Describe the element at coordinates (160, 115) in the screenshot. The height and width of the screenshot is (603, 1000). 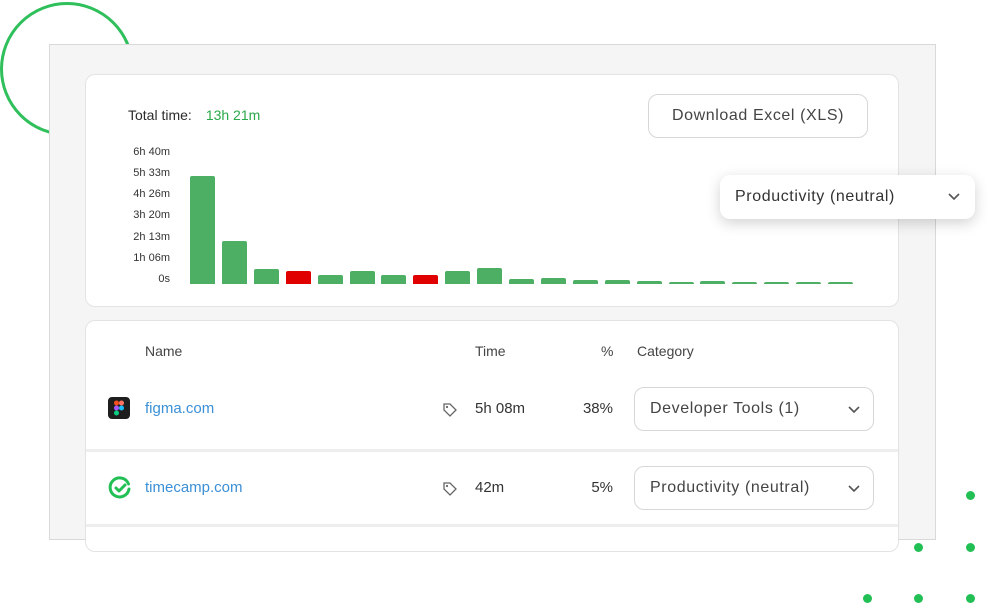
I see `total-time-label: Total time:` at that location.